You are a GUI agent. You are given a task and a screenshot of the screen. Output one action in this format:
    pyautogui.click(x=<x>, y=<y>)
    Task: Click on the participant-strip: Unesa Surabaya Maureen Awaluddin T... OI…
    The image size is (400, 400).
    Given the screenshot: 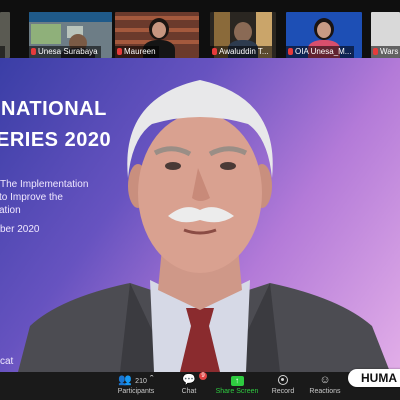 What is the action you would take?
    pyautogui.click(x=200, y=29)
    